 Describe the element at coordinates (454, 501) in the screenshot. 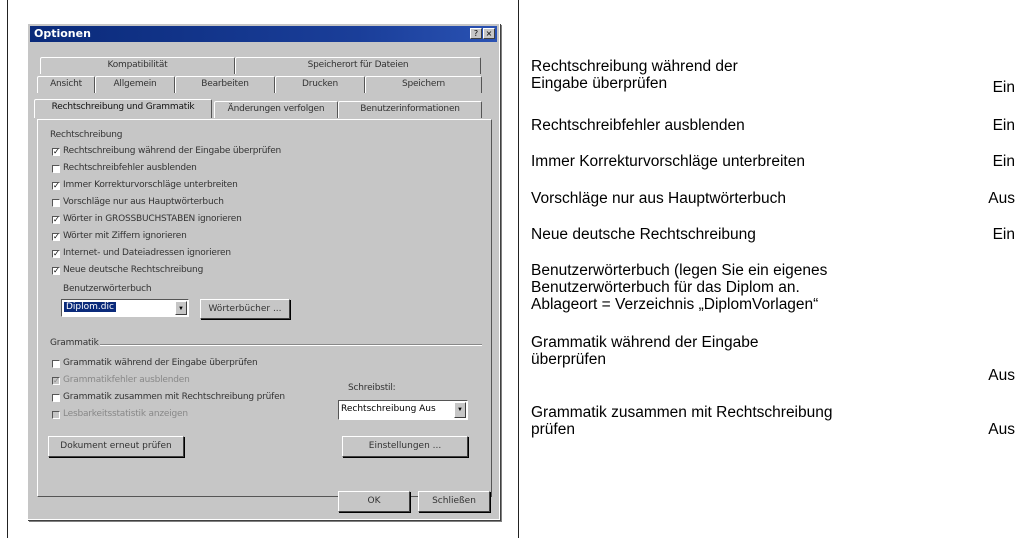

I see `close-button: Schließen` at that location.